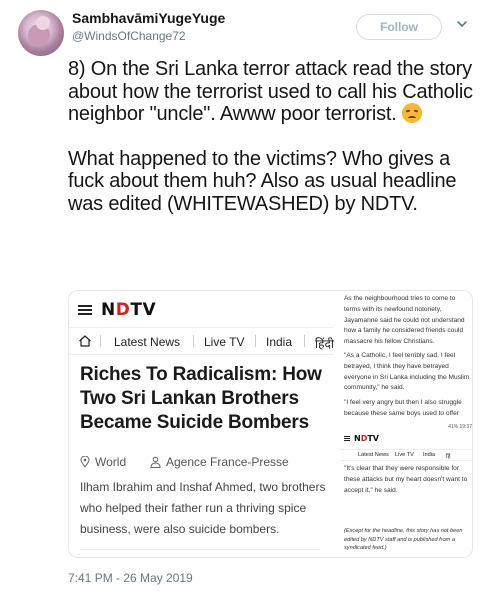  Describe the element at coordinates (462, 24) in the screenshot. I see `chevron-down-icon` at that location.